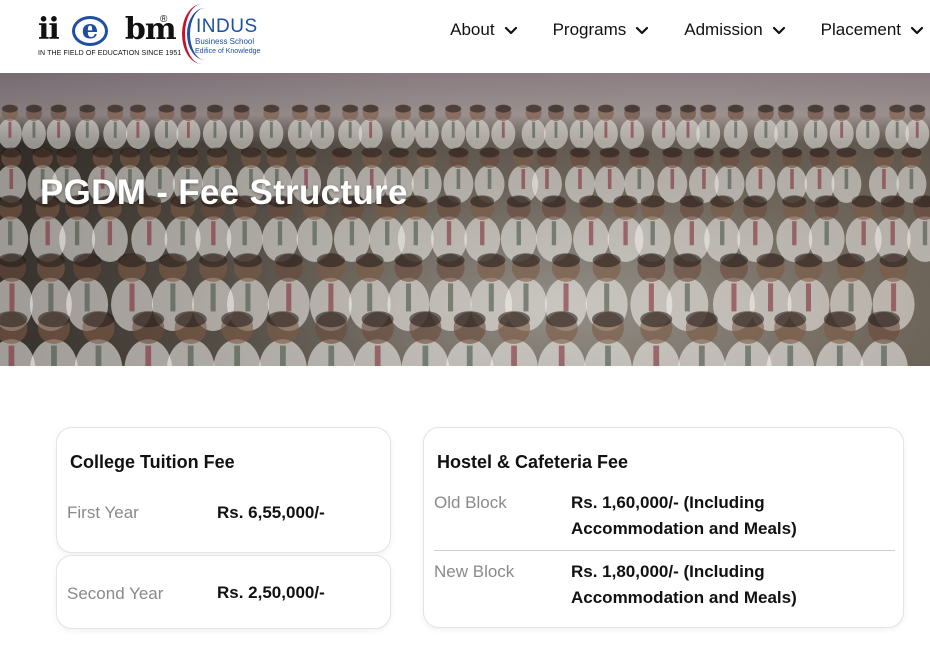 Image resolution: width=930 pixels, height=667 pixels. I want to click on nav-item-placement: Placement, so click(872, 30).